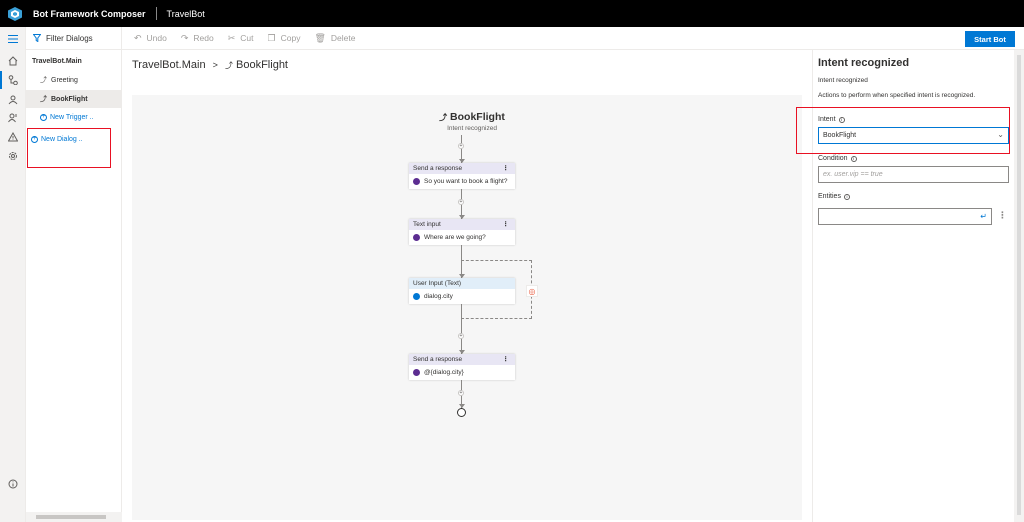 This screenshot has width=1024, height=522. I want to click on entities-input: ↵, so click(905, 216).